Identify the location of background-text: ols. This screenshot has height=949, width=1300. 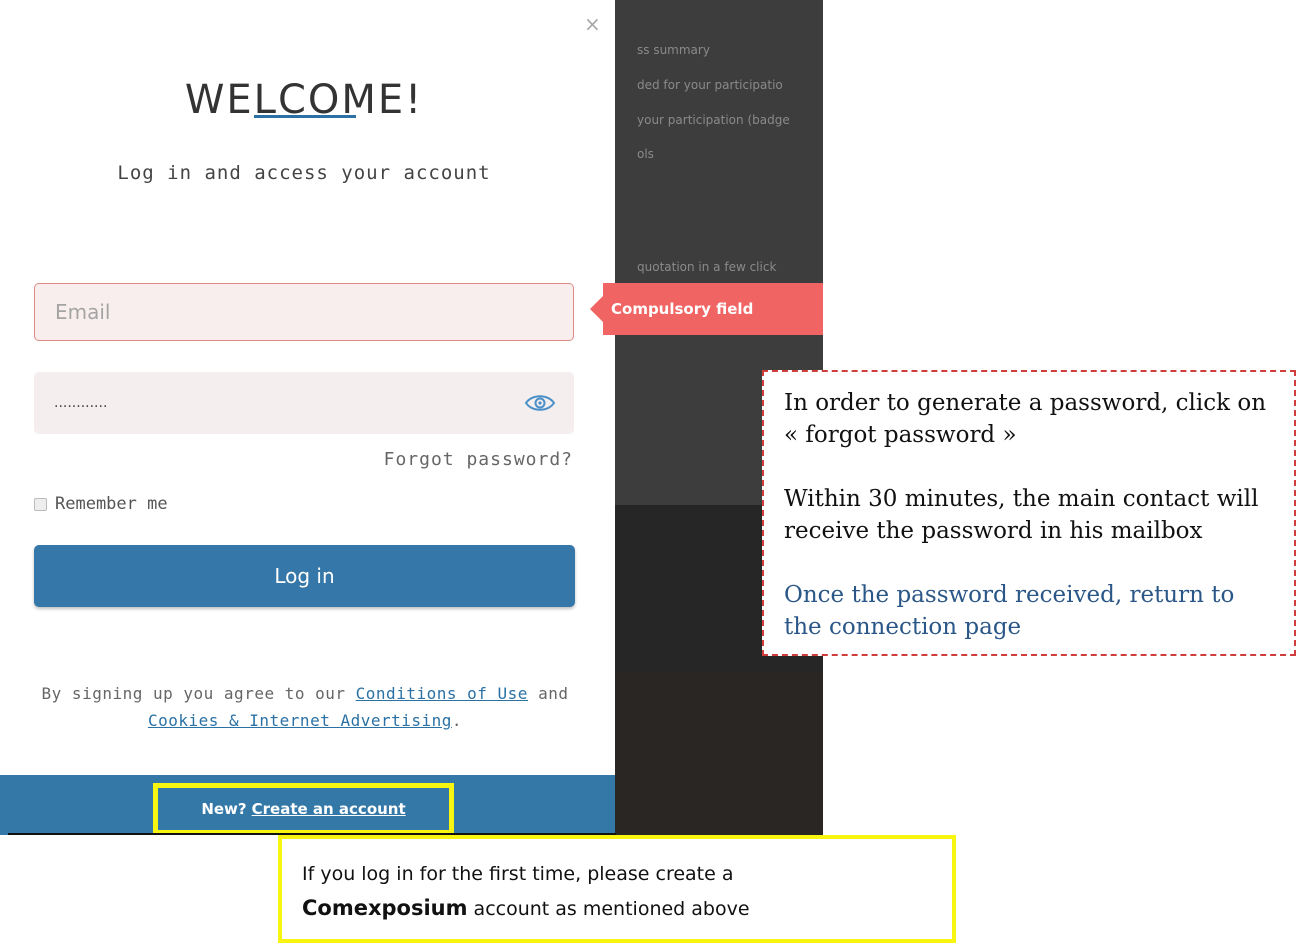
(645, 154).